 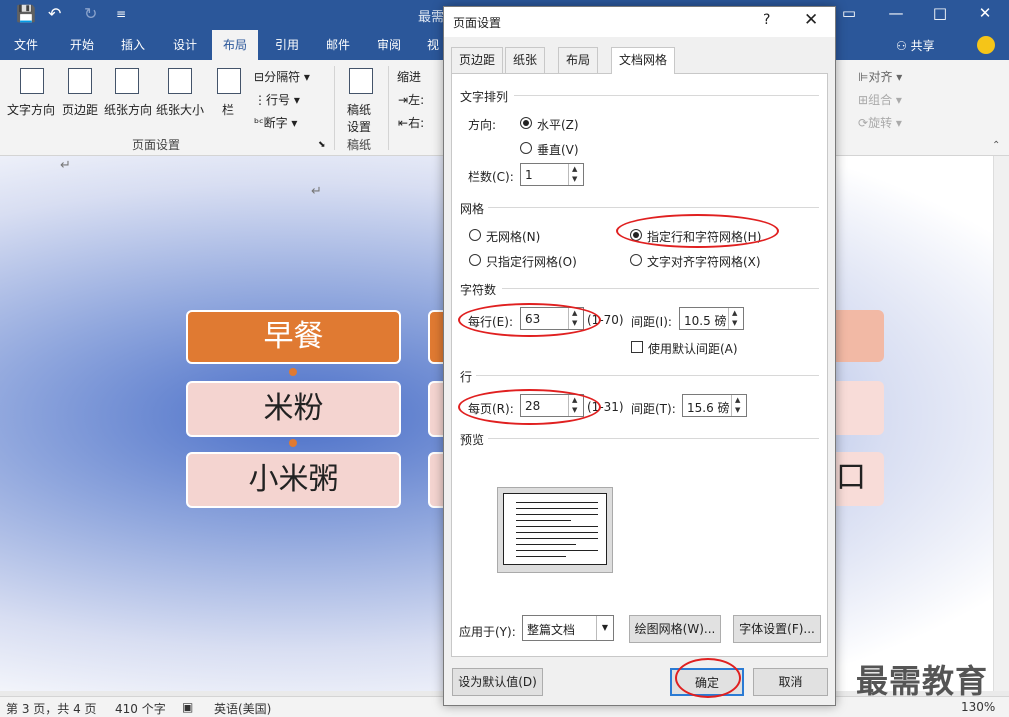 What do you see at coordinates (880, 99) in the screenshot?
I see `group-button: ⊞组合 ▾` at bounding box center [880, 99].